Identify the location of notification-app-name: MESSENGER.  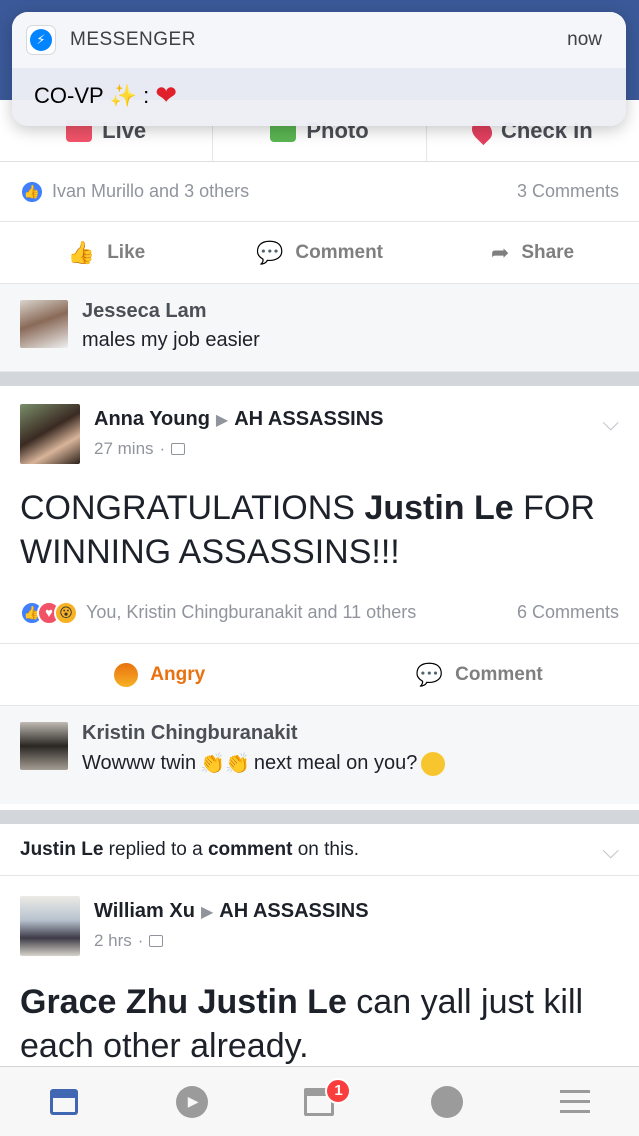
(133, 39).